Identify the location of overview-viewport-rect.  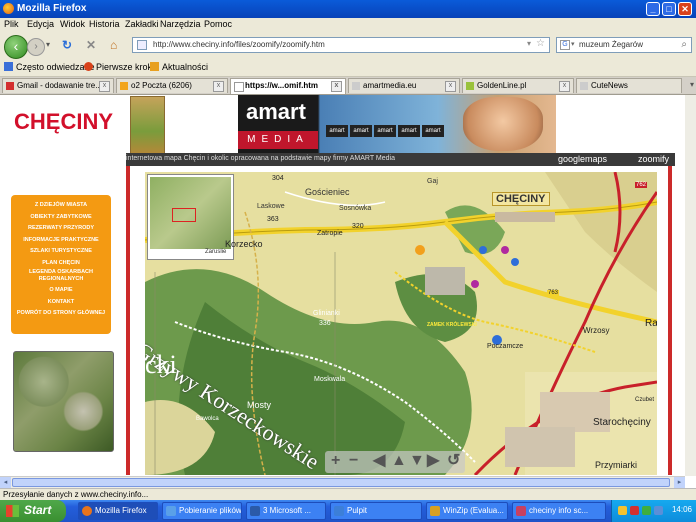
(184, 215).